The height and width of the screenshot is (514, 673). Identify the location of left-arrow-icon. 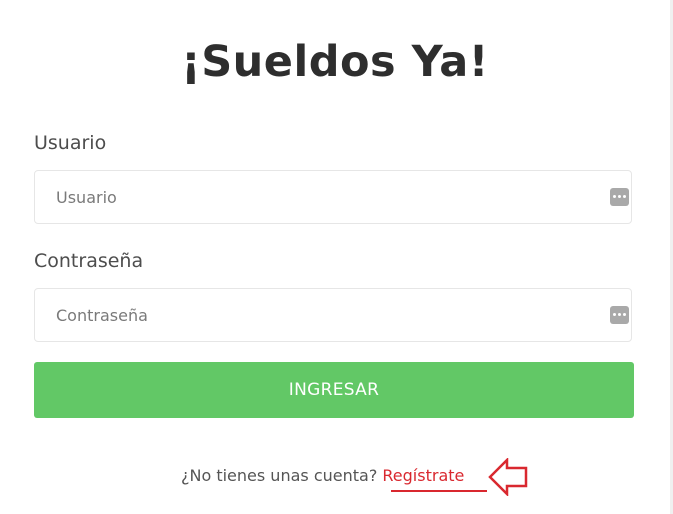
(508, 477).